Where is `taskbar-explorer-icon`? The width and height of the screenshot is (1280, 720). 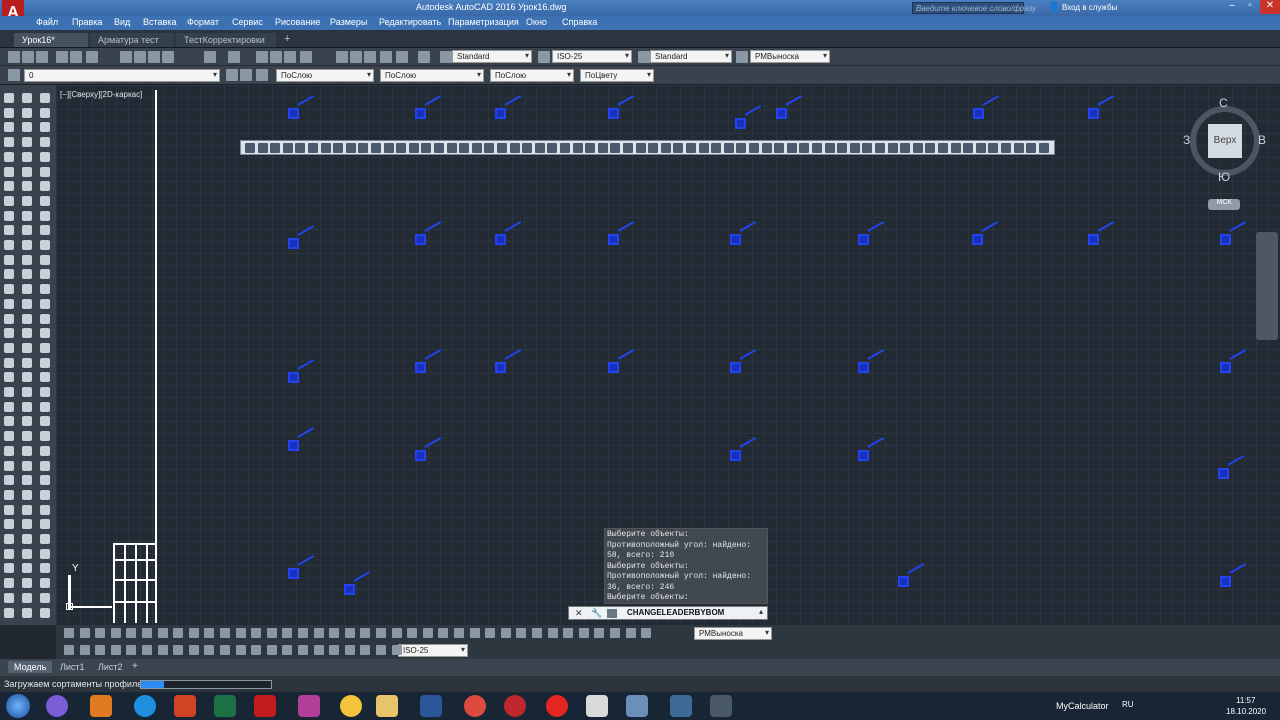 taskbar-explorer-icon is located at coordinates (387, 706).